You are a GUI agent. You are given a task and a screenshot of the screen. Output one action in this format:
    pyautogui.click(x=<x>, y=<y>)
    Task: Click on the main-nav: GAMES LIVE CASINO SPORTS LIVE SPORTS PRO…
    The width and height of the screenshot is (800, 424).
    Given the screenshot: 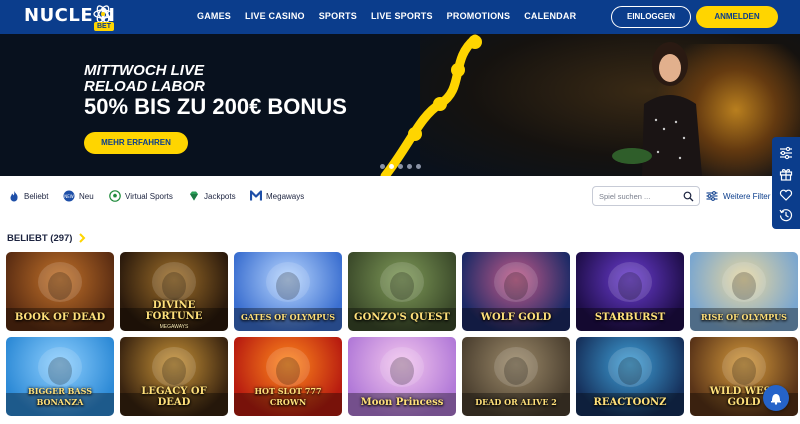 What is the action you would take?
    pyautogui.click(x=386, y=18)
    